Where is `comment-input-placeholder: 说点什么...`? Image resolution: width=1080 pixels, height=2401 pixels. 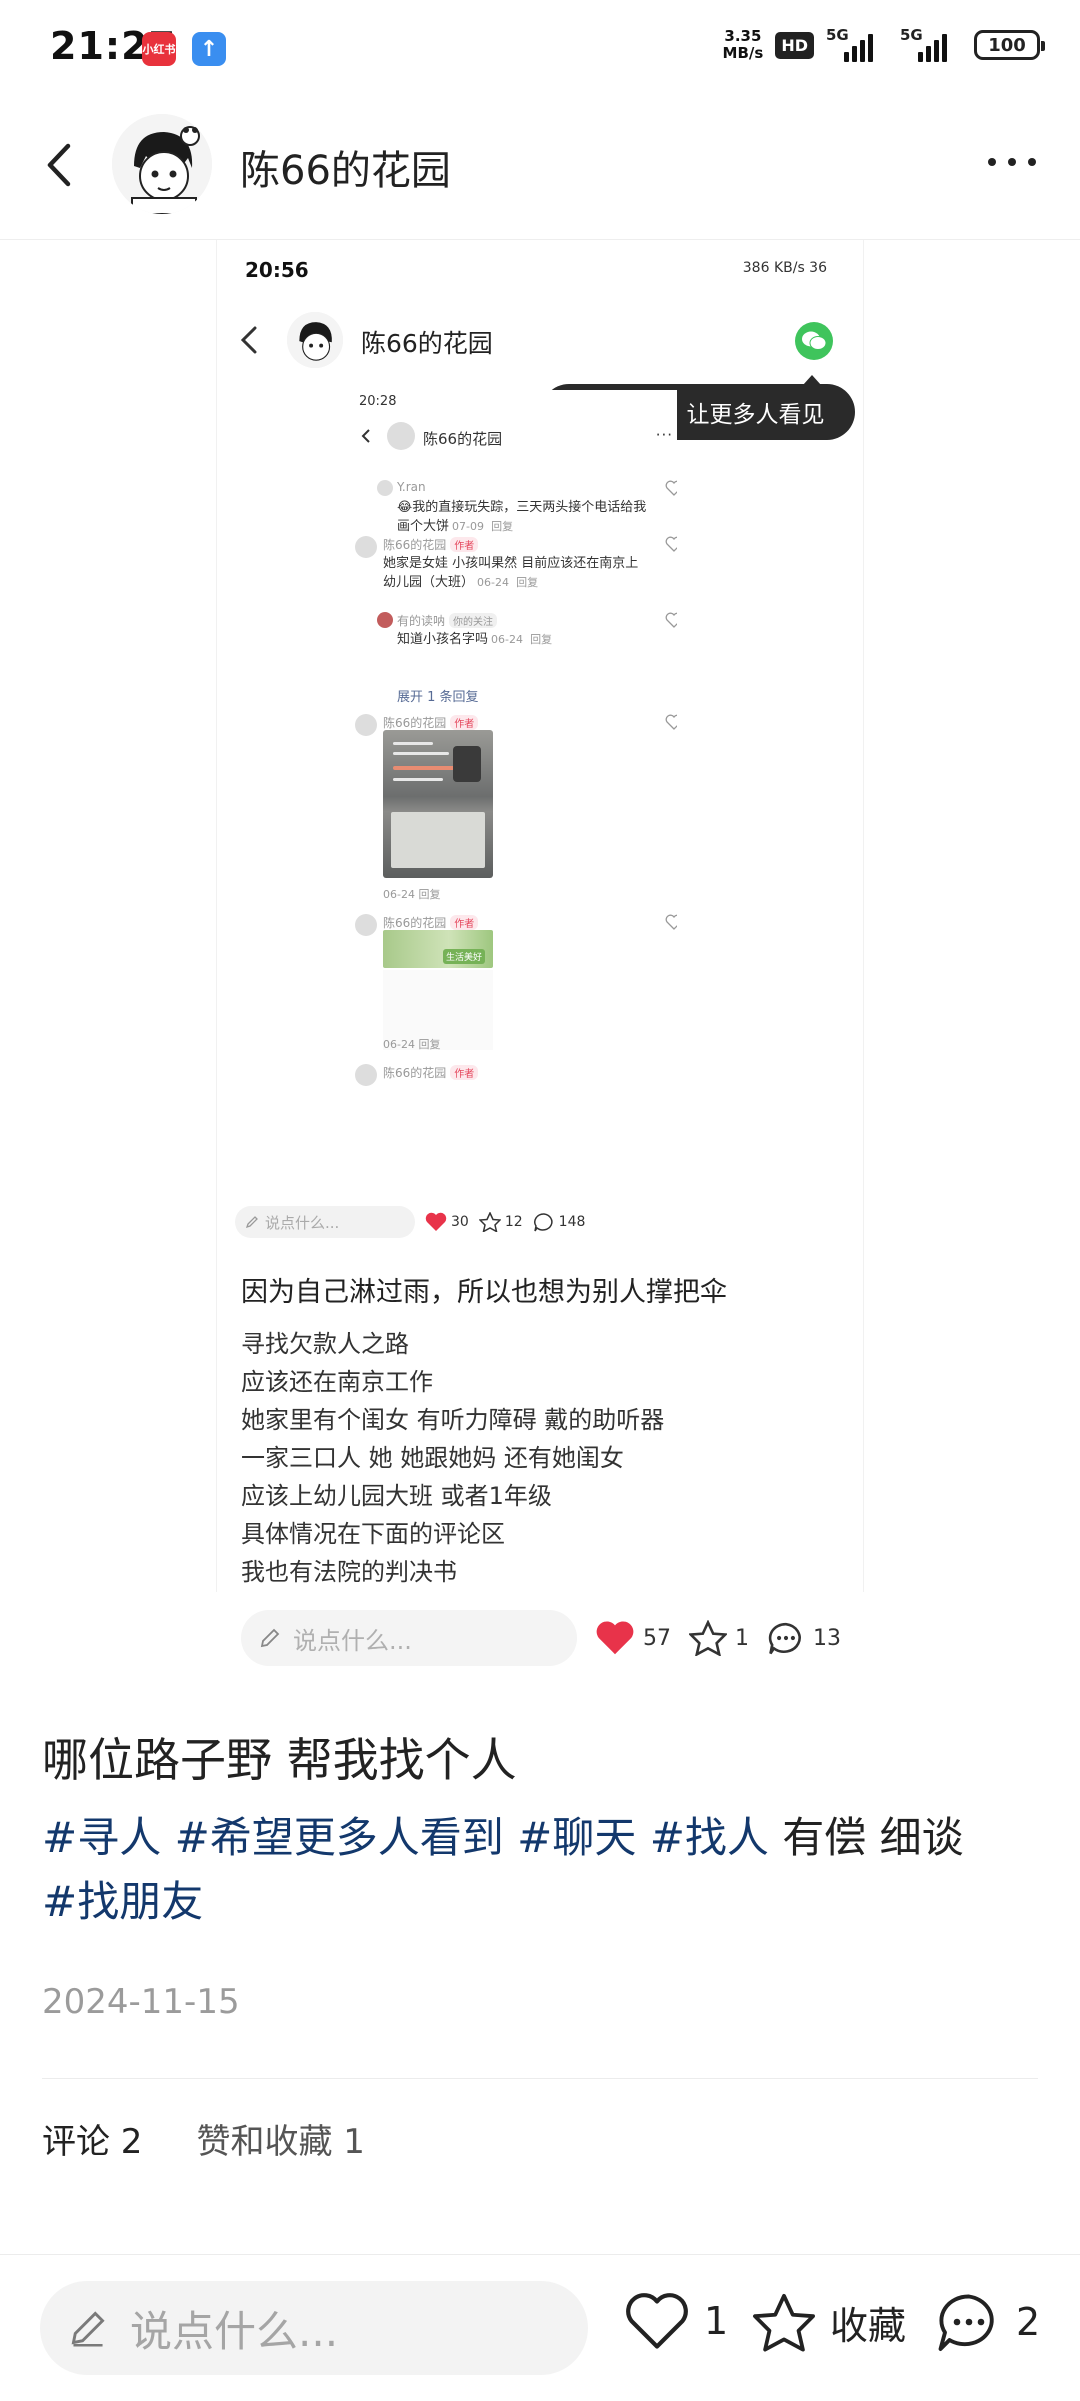
comment-input-placeholder: 说点什么... is located at coordinates (234, 2331).